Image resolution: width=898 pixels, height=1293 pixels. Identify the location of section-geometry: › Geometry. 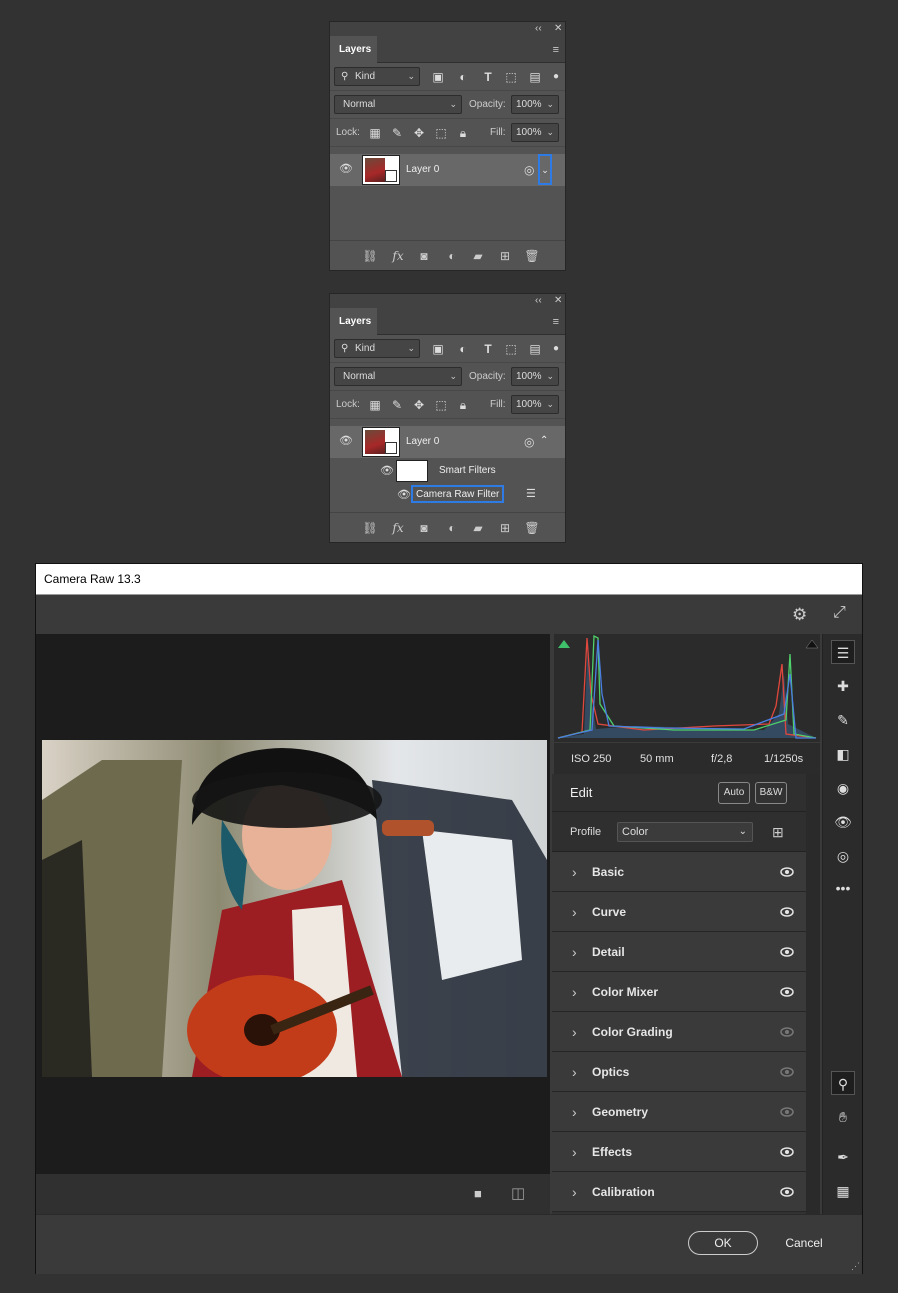
(679, 1112).